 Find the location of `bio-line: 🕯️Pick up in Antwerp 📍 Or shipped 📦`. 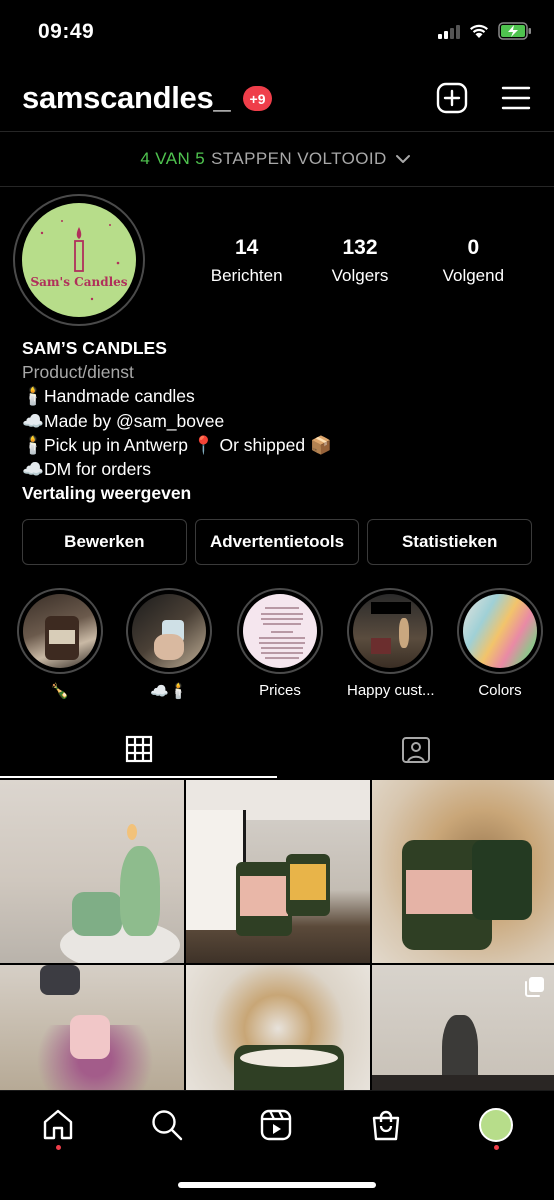

bio-line: 🕯️Pick up in Antwerp 📍 Or shipped 📦 is located at coordinates (282, 445).